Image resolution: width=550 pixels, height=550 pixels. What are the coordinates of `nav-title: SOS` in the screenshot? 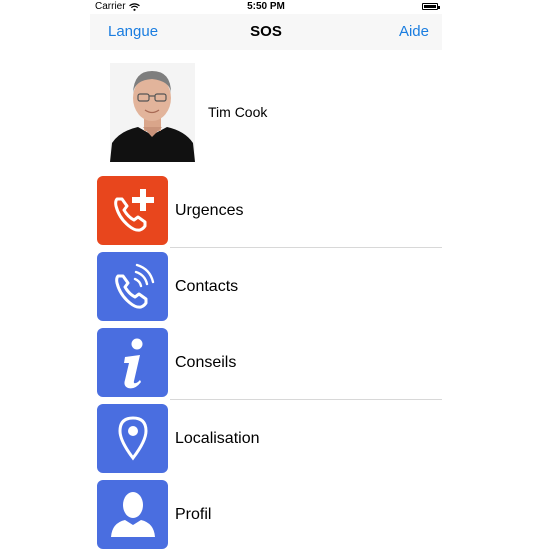 It's located at (266, 31).